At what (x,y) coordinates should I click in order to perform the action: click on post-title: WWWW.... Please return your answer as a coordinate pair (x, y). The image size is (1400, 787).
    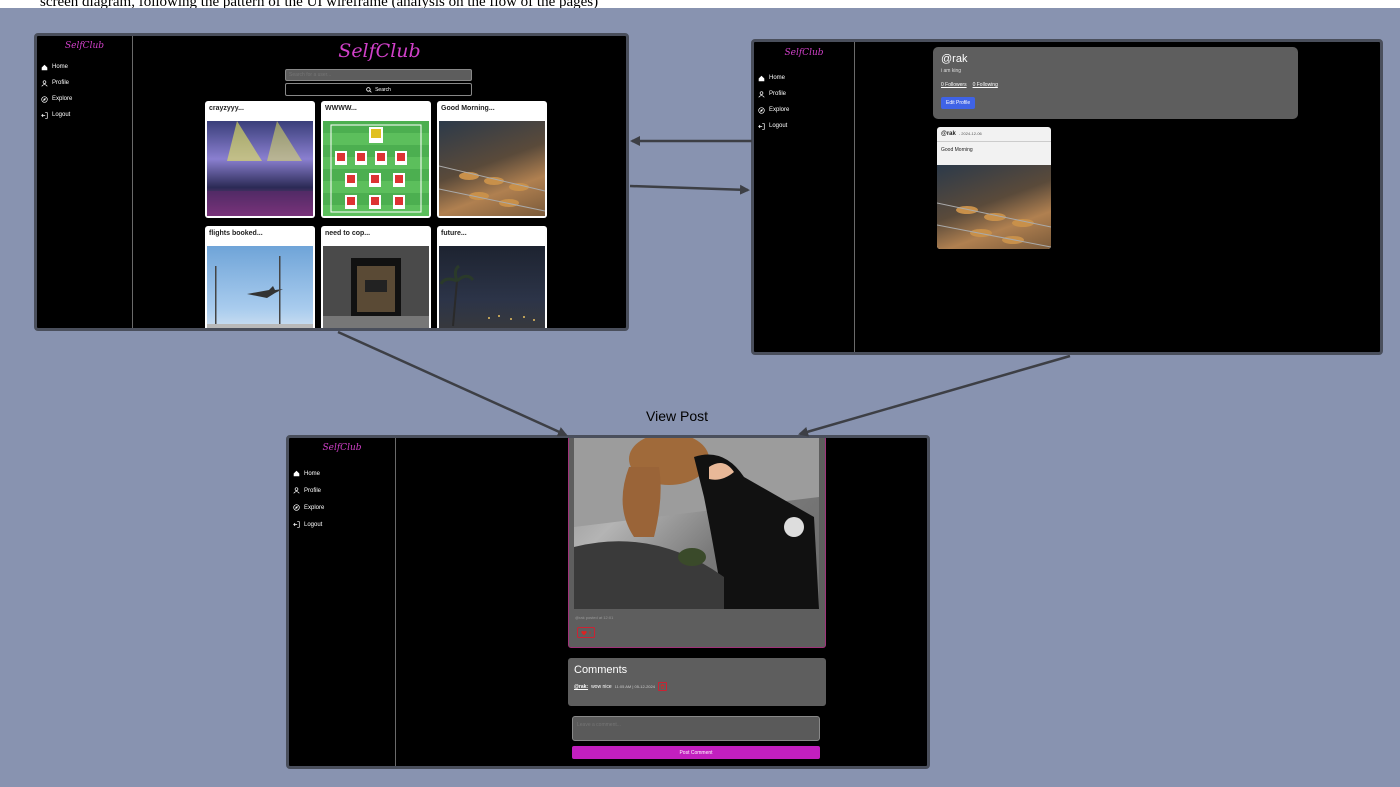
    Looking at the image, I should click on (341, 108).